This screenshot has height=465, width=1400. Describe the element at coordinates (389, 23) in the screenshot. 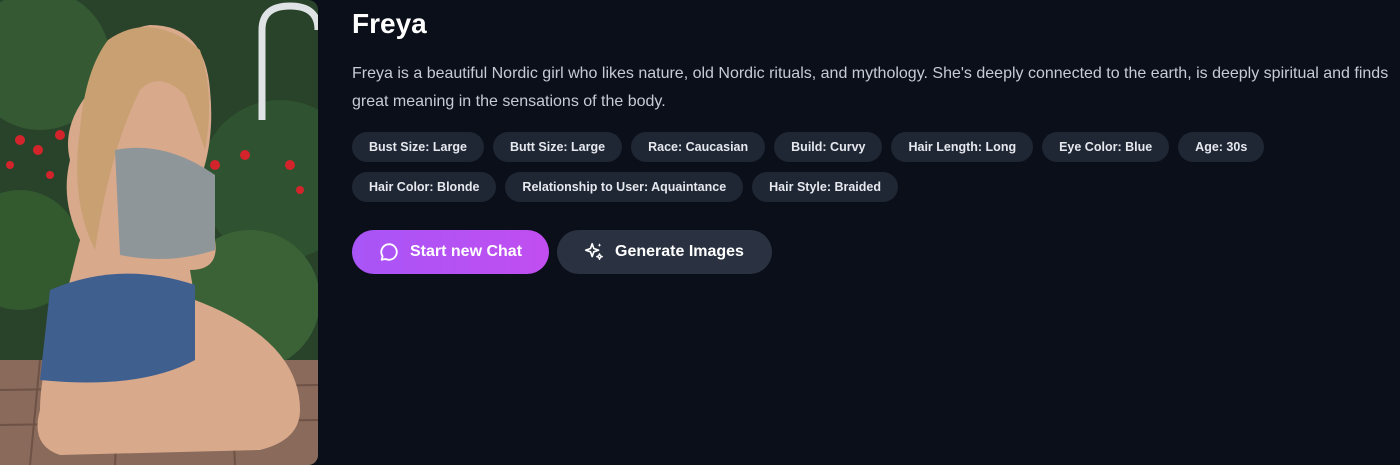

I see `character-name: Freya` at that location.